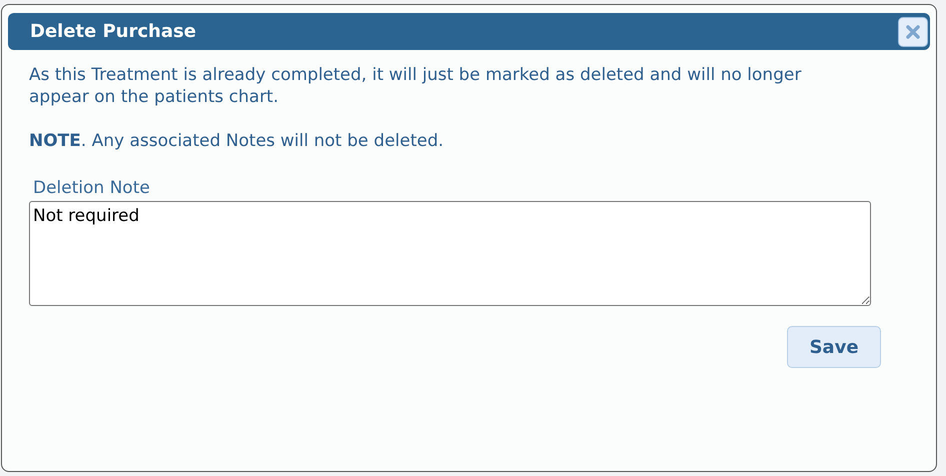 The height and width of the screenshot is (476, 946). Describe the element at coordinates (834, 347) in the screenshot. I see `save-button: Save` at that location.